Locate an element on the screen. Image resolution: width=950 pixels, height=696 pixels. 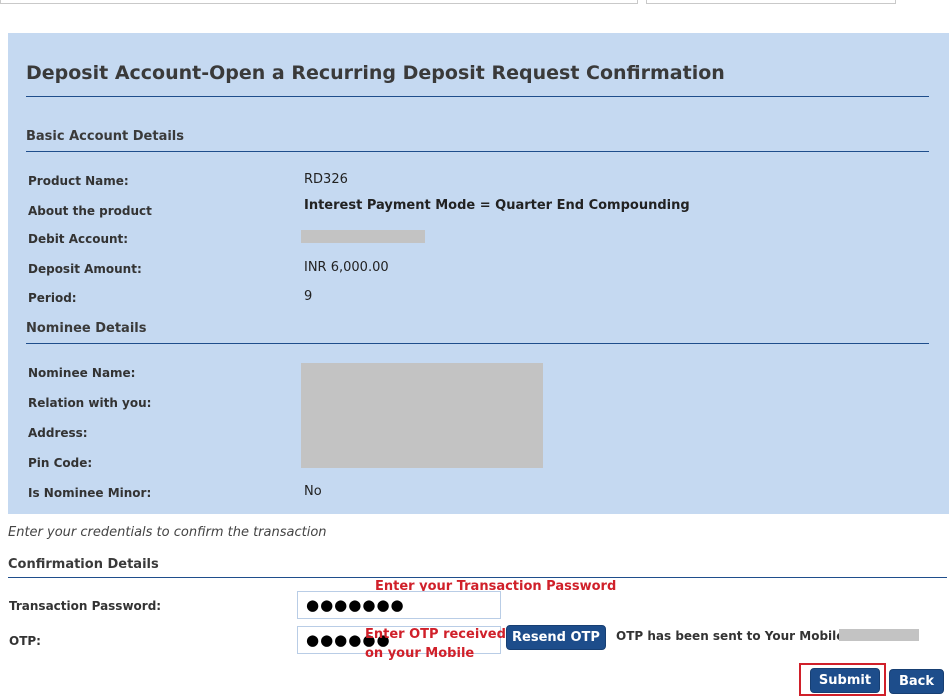
deposit-amount-label: Deposit Amount: is located at coordinates (85, 269).